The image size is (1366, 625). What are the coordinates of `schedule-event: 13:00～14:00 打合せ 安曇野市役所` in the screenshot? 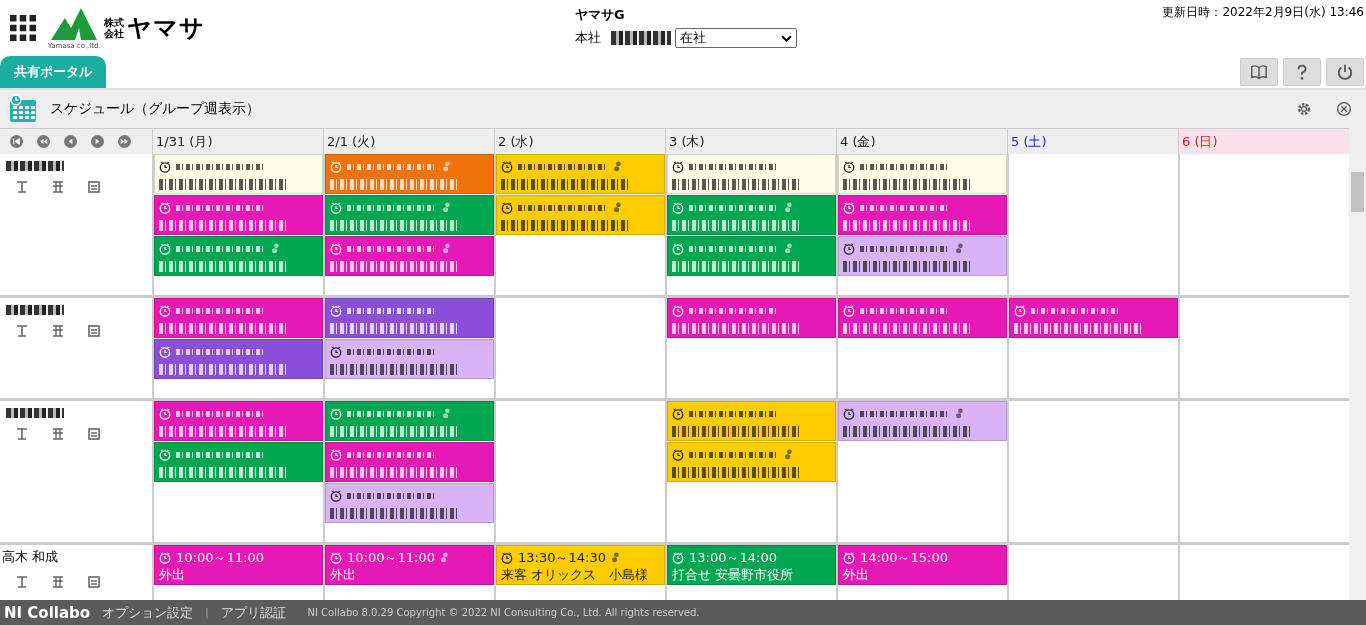 It's located at (751, 565).